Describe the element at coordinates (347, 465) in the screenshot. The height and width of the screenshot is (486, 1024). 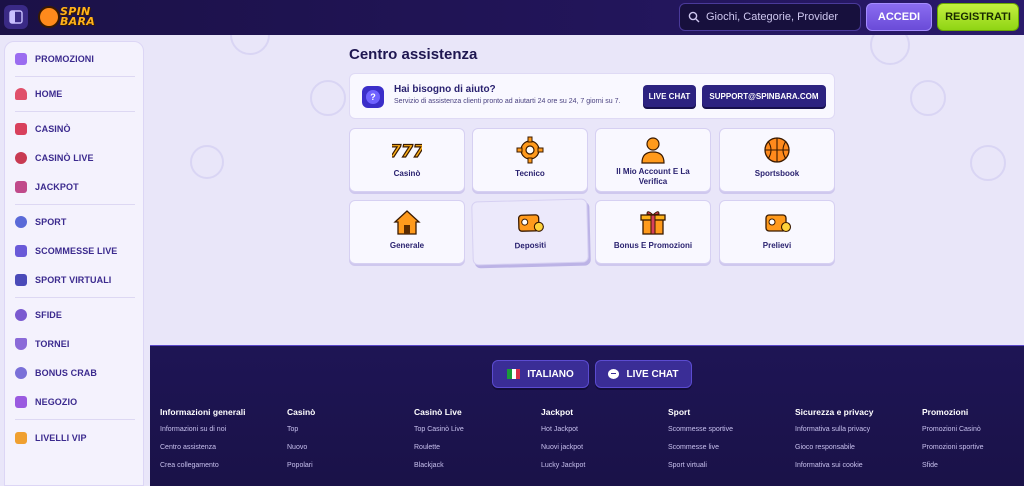
I see `footer-link: Popolari` at that location.